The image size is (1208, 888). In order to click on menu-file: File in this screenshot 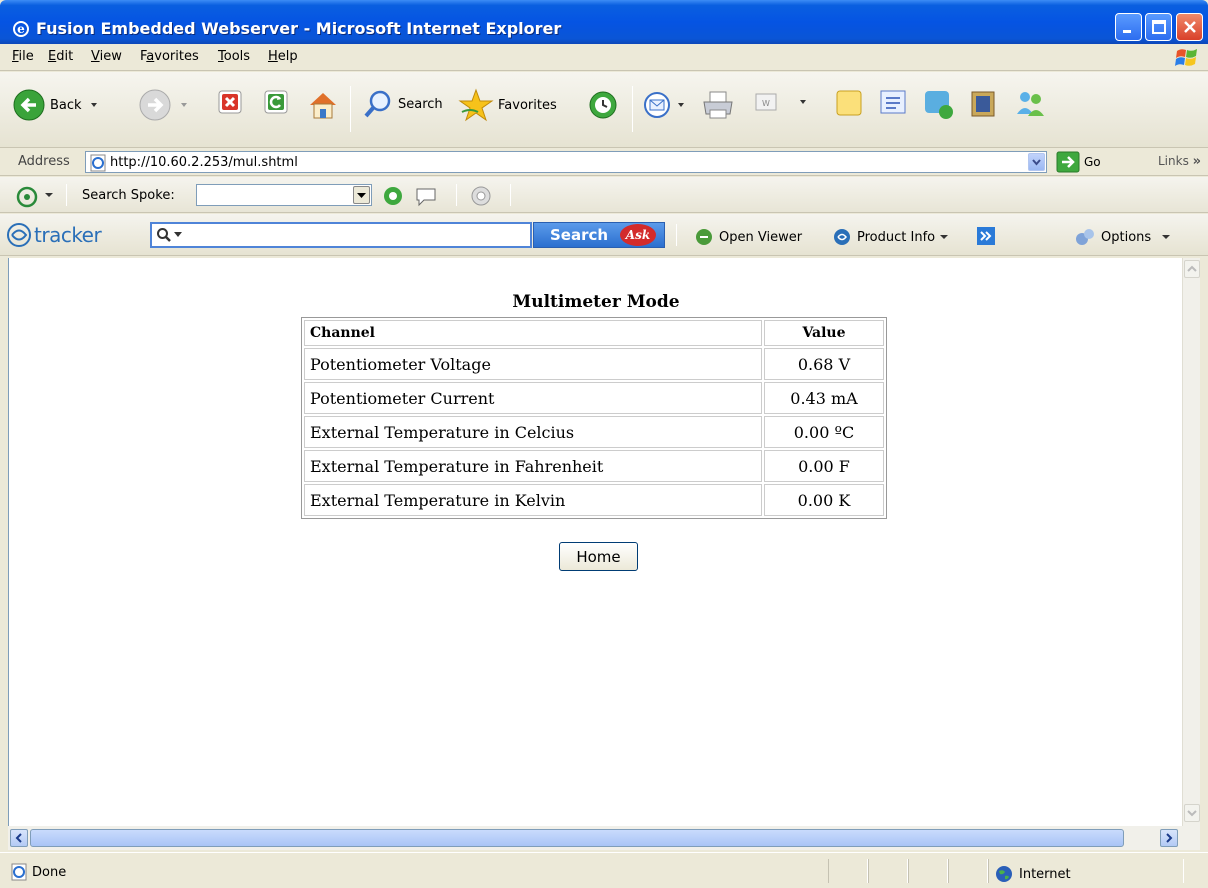, I will do `click(23, 56)`.